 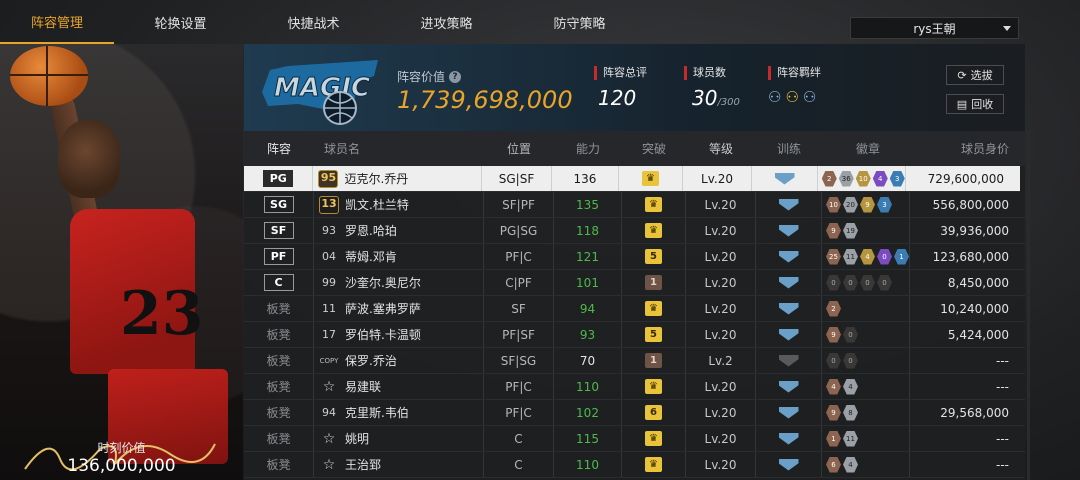 What do you see at coordinates (329, 412) in the screenshot?
I see `player-rating: 94` at bounding box center [329, 412].